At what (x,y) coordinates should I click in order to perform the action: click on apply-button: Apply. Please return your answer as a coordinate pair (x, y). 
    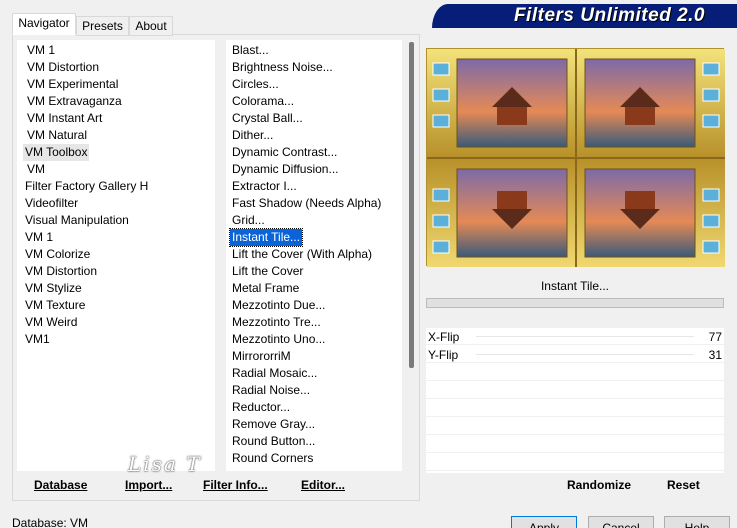
    Looking at the image, I should click on (544, 522).